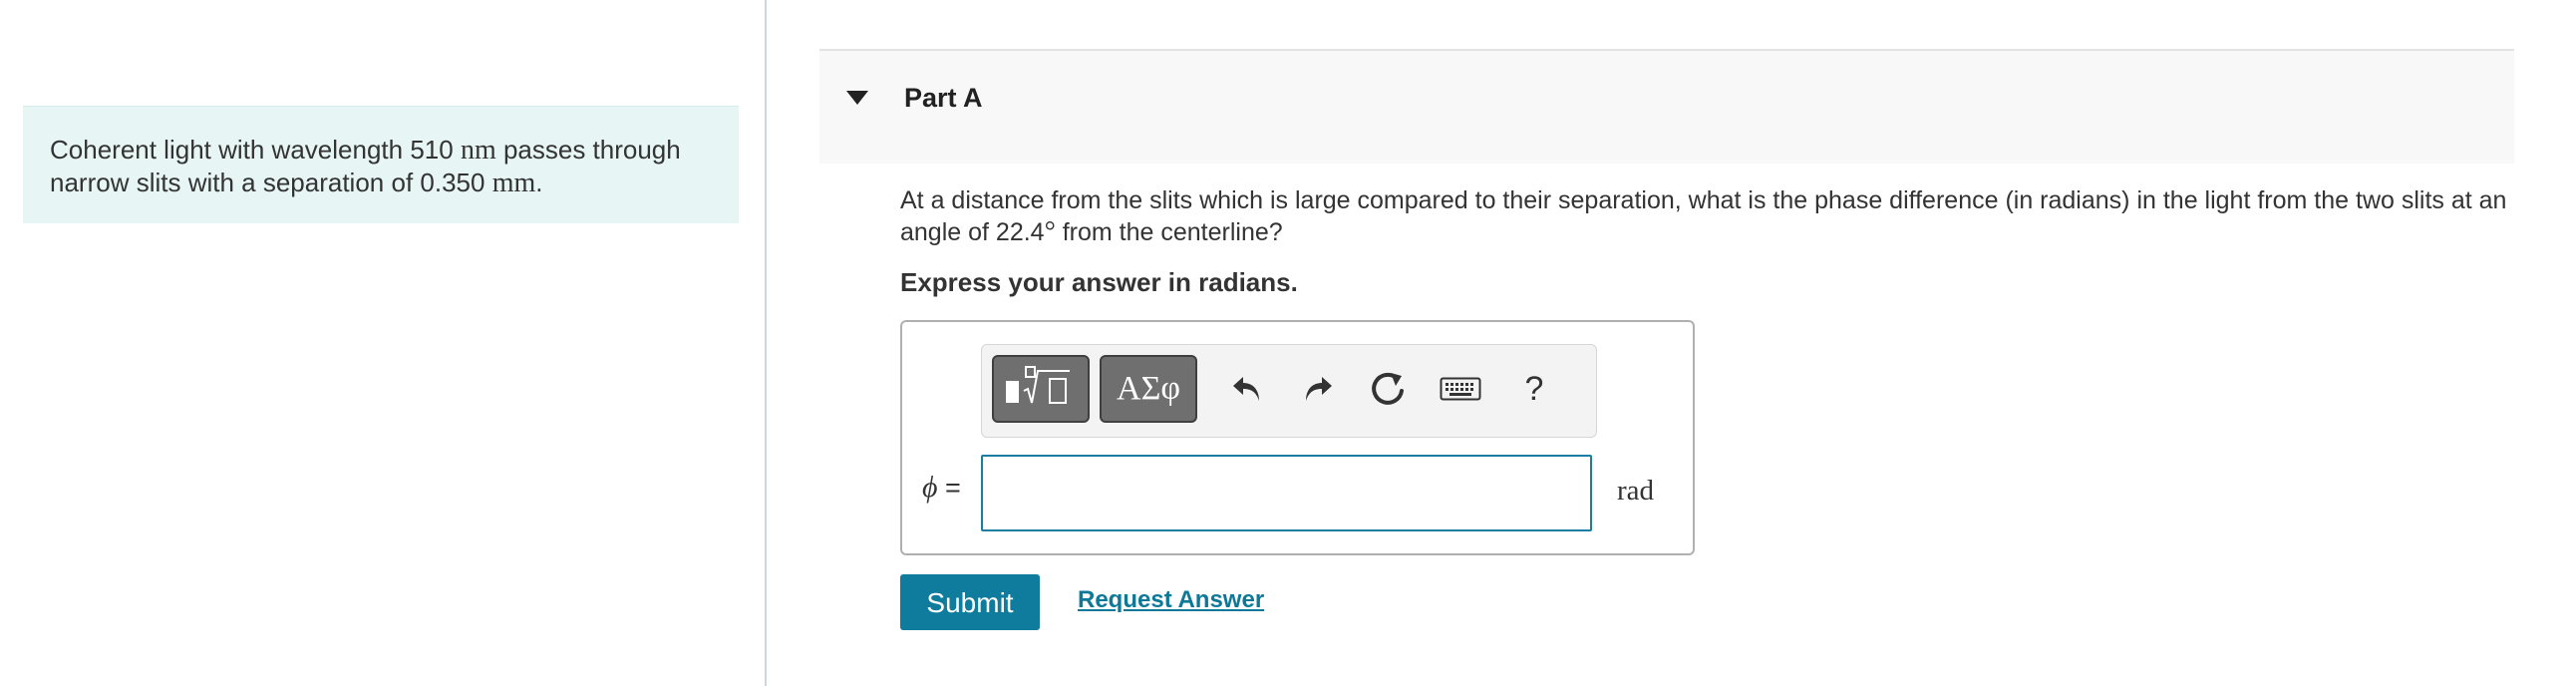 The width and height of the screenshot is (2576, 686). Describe the element at coordinates (513, 183) in the screenshot. I see `separation-unit: mm` at that location.